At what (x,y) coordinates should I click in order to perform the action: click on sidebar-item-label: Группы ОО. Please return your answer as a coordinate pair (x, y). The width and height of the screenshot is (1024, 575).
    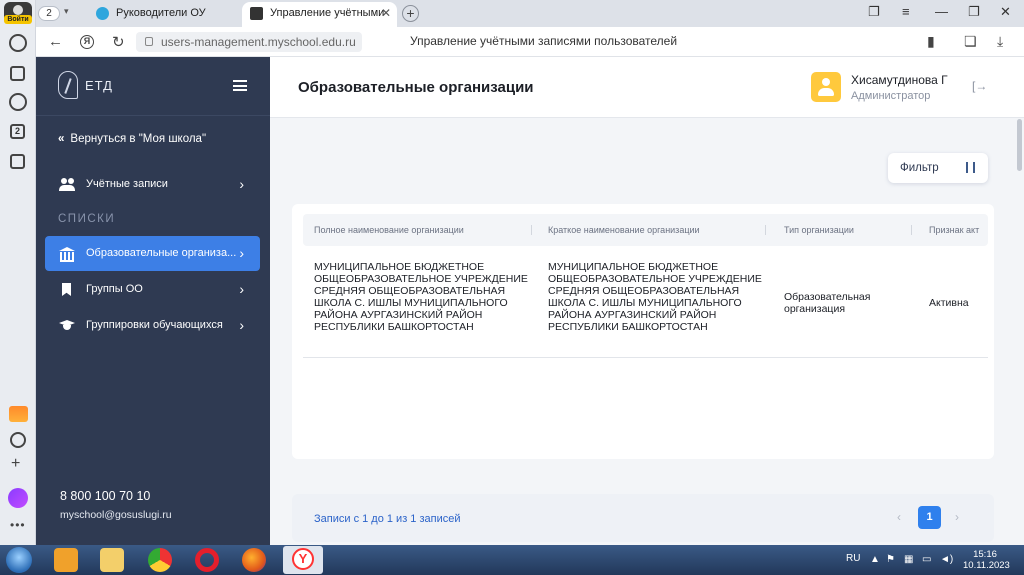
    Looking at the image, I should click on (114, 289).